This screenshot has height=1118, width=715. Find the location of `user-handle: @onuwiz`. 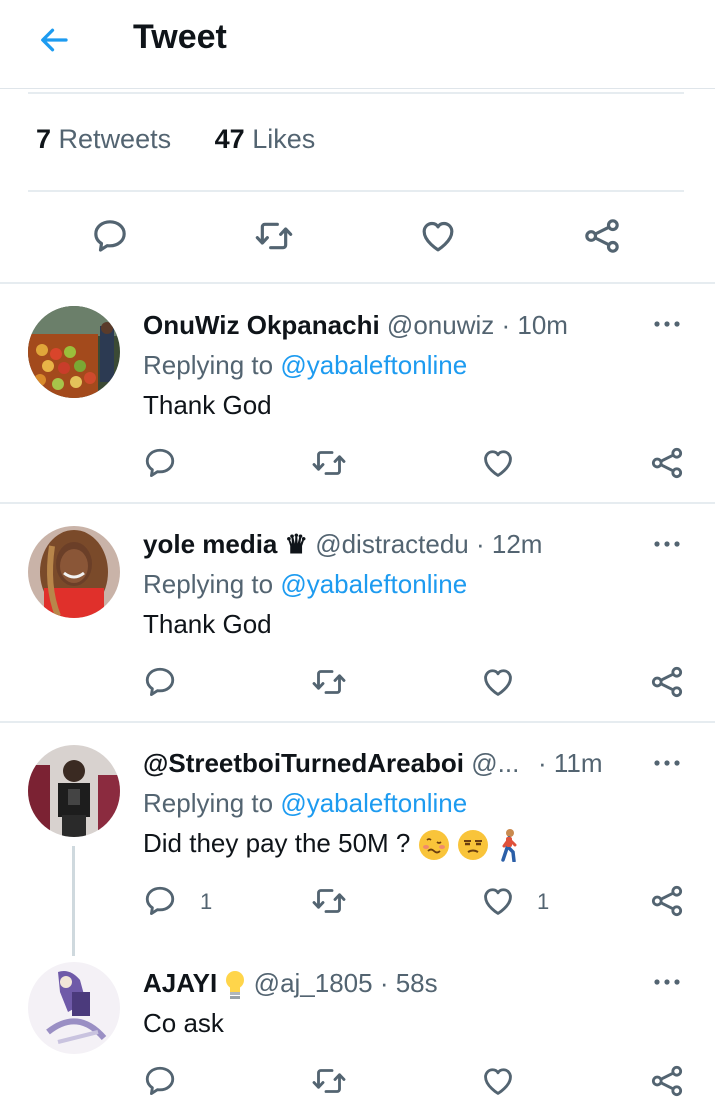

user-handle: @onuwiz is located at coordinates (440, 325).